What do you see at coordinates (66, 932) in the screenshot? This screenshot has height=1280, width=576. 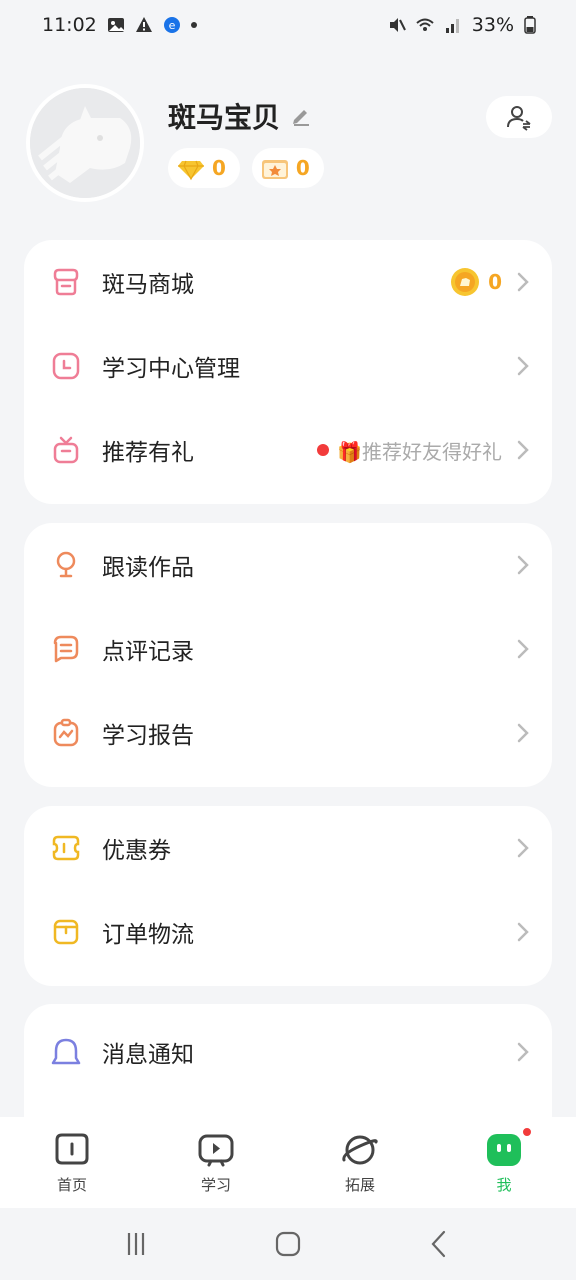 I see `package-icon` at bounding box center [66, 932].